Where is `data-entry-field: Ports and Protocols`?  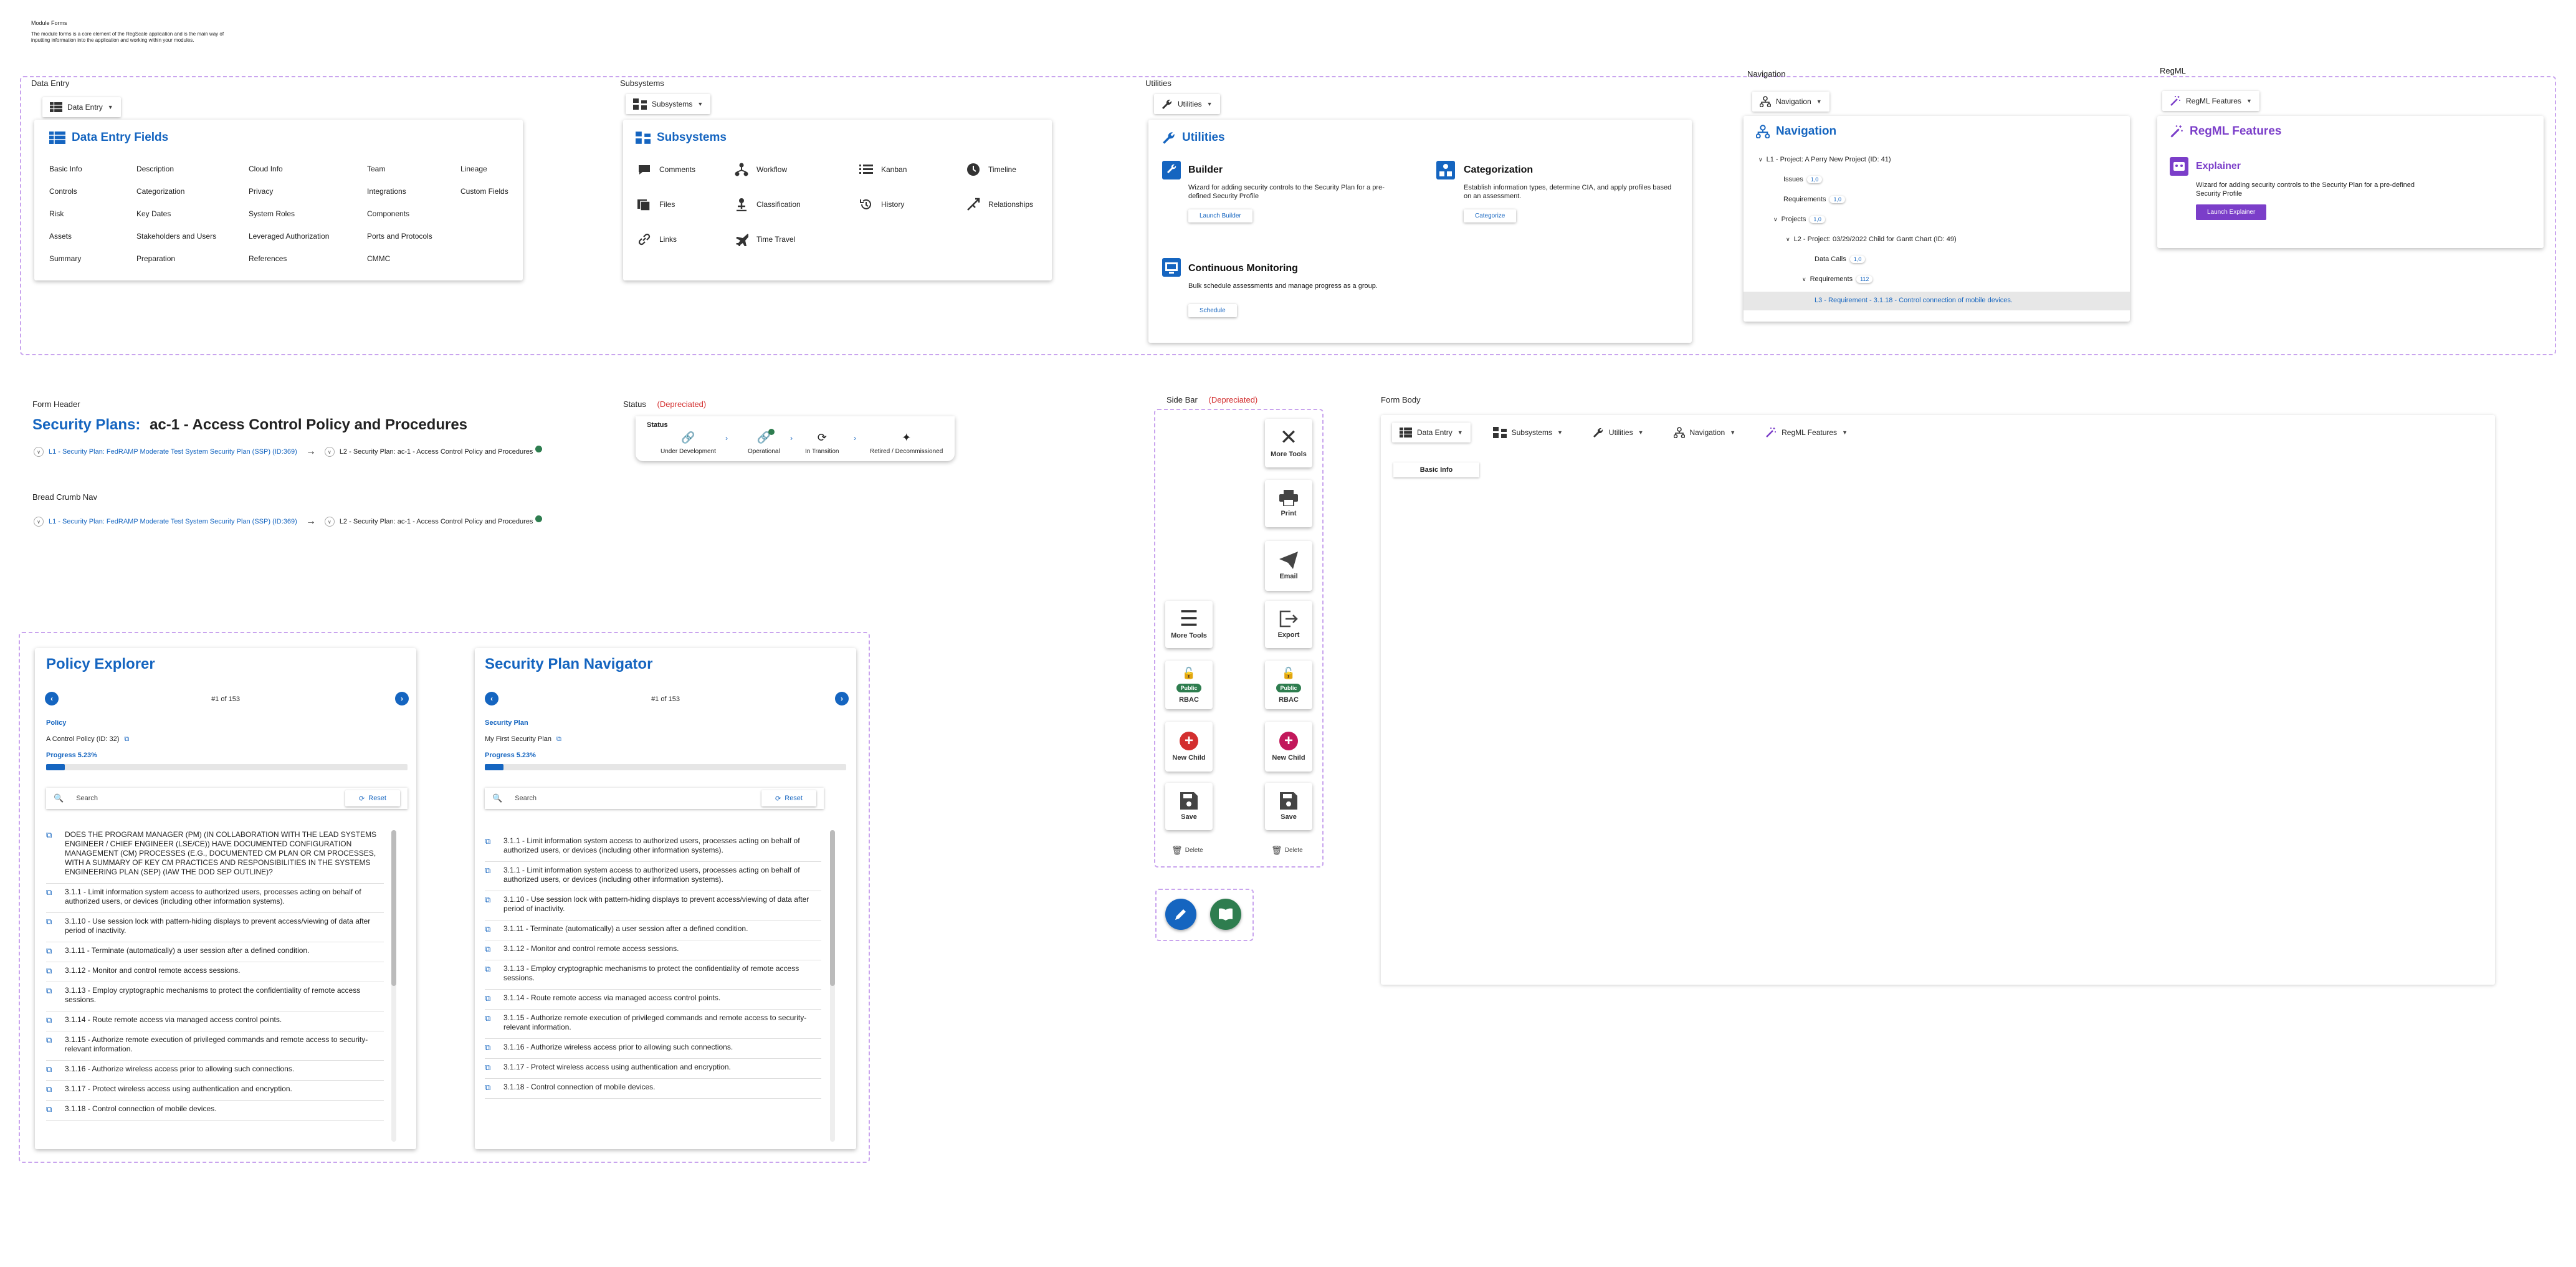 data-entry-field: Ports and Protocols is located at coordinates (399, 237).